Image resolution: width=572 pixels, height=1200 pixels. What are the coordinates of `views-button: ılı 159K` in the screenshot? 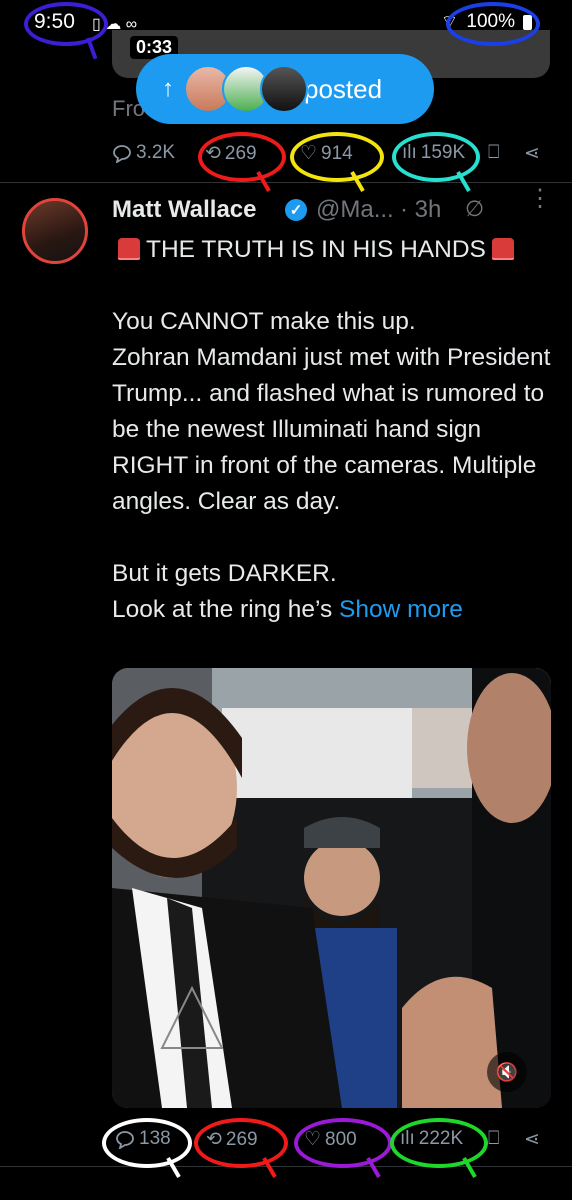 It's located at (433, 153).